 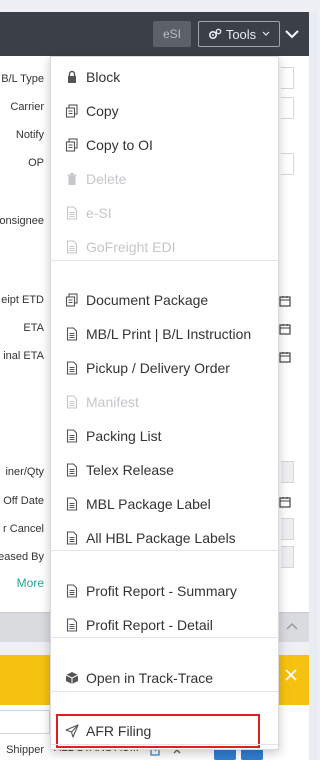 I want to click on menu-item-document-package: Document Package, so click(x=164, y=300).